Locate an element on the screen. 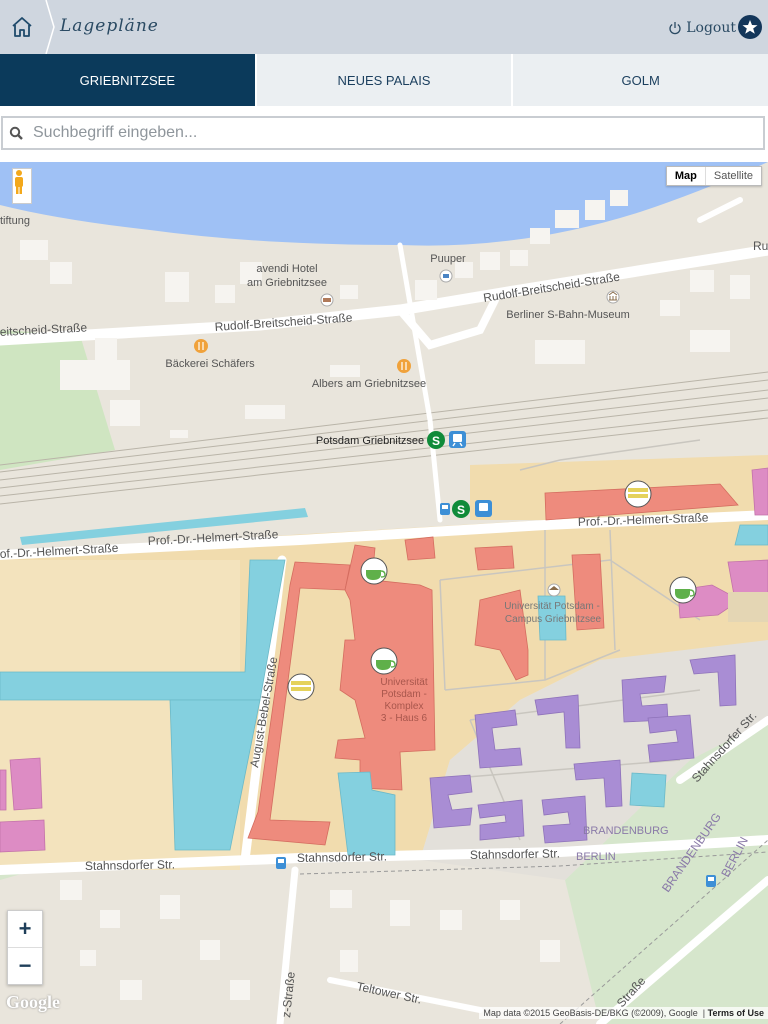 Image resolution: width=768 pixels, height=1024 pixels. zoom-control: + − is located at coordinates (25, 947).